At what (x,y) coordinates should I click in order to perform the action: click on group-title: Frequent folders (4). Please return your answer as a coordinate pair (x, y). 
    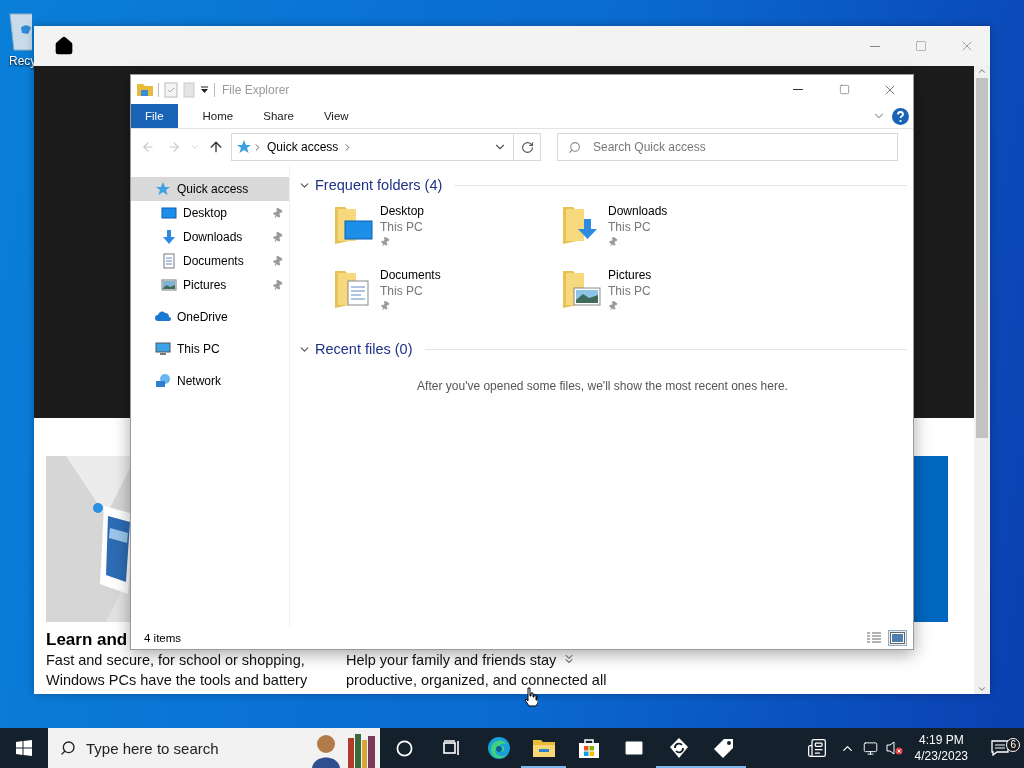
    Looking at the image, I should click on (379, 185).